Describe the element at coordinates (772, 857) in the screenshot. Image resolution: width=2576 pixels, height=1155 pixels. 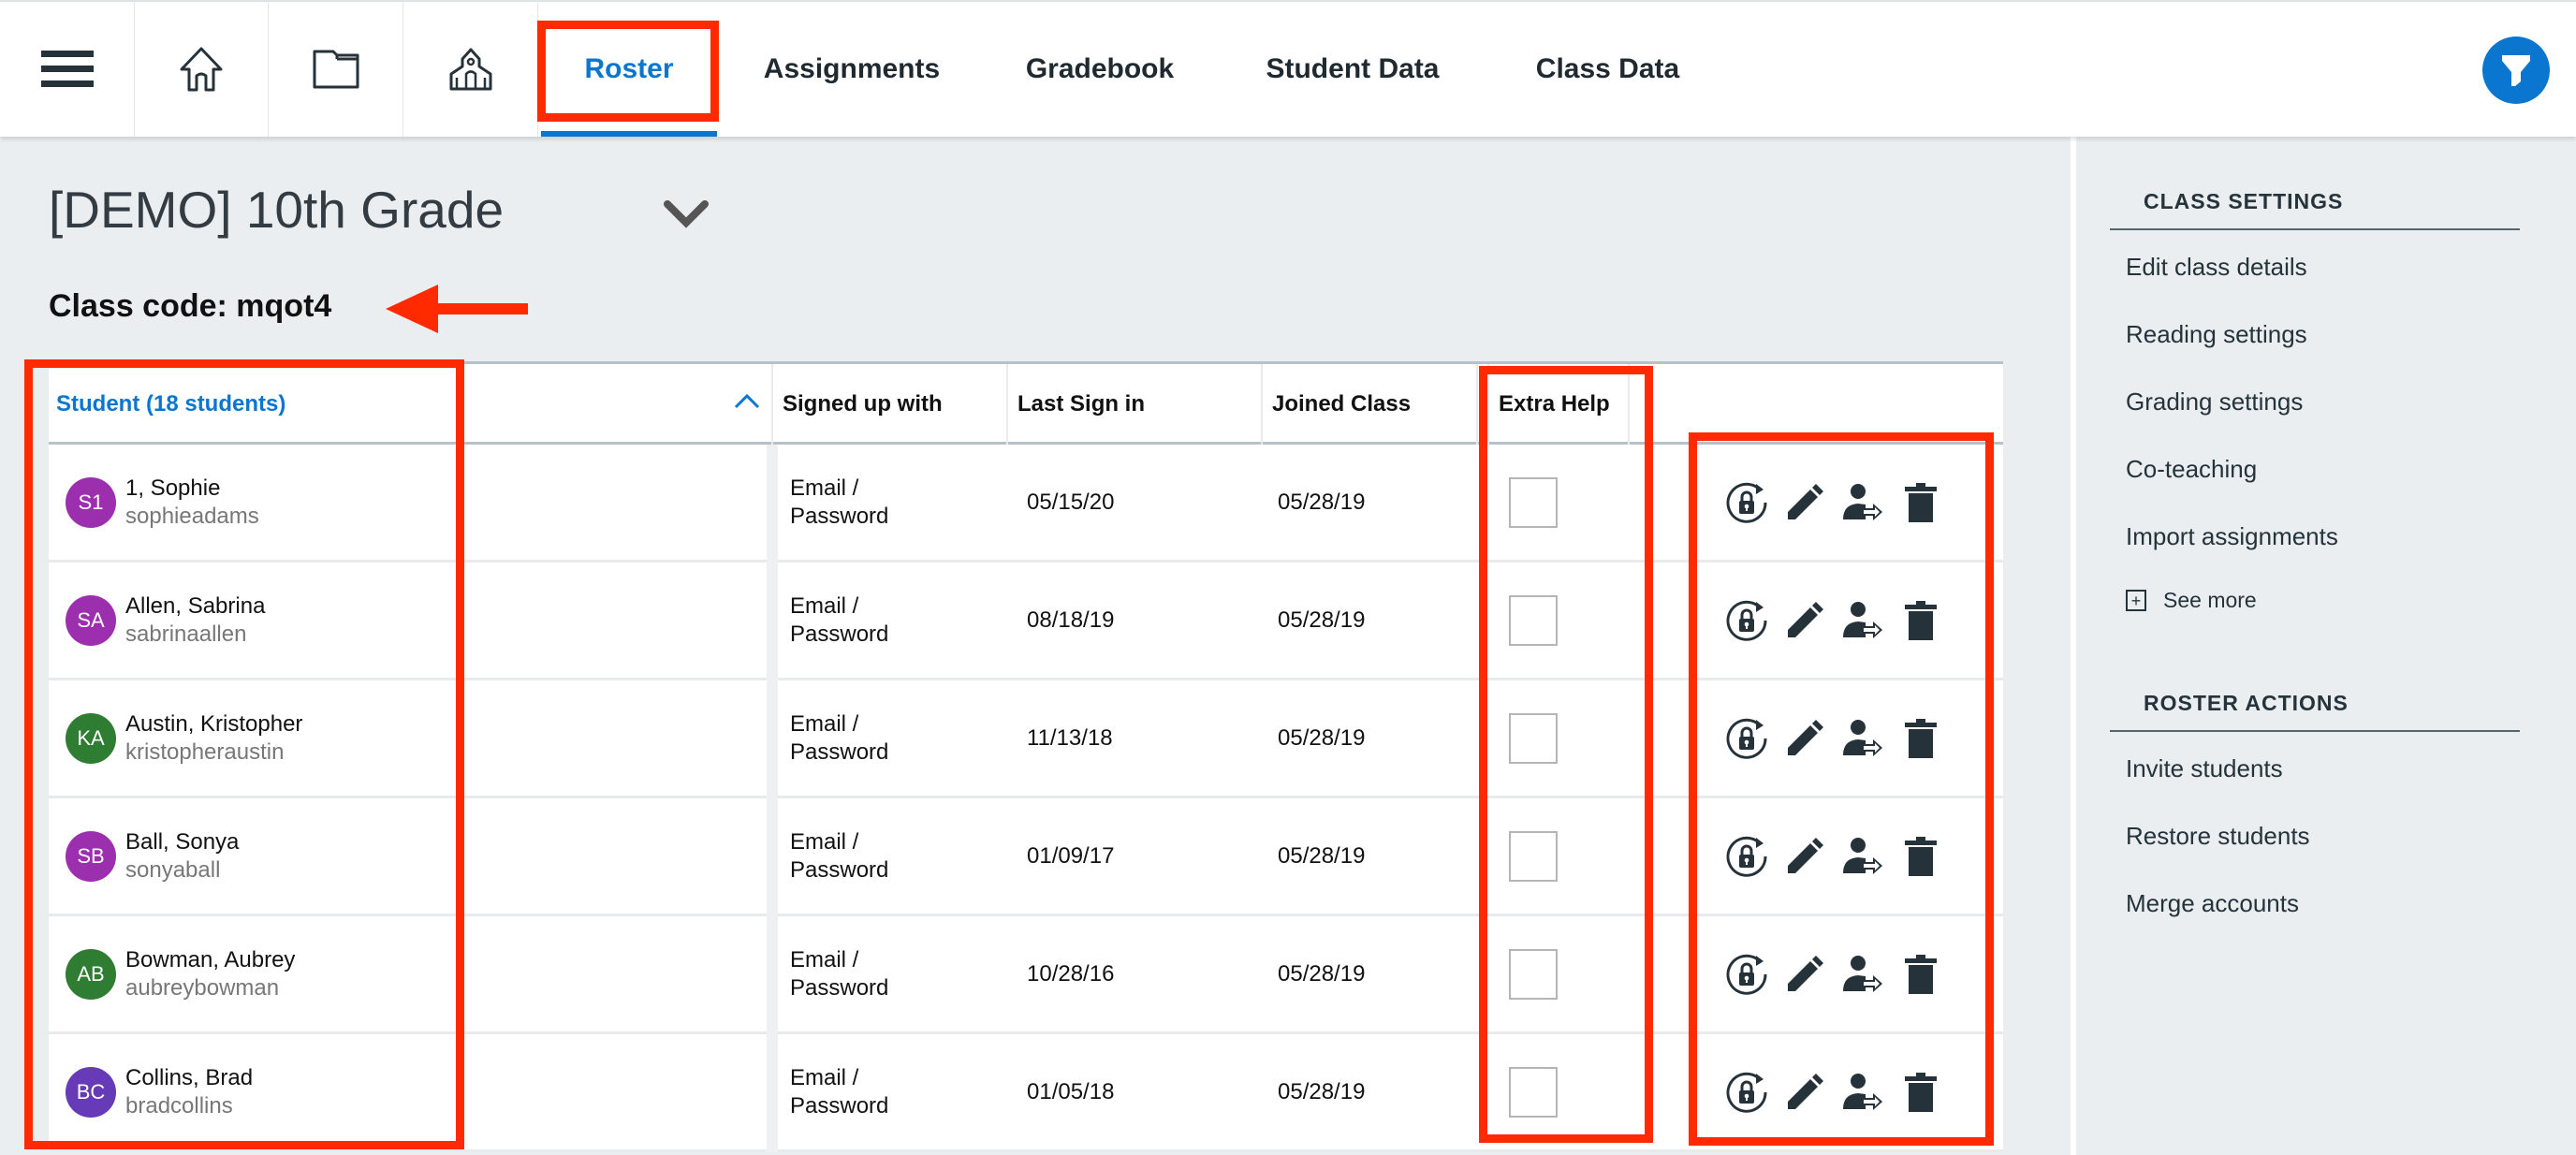
I see `column-gap` at that location.